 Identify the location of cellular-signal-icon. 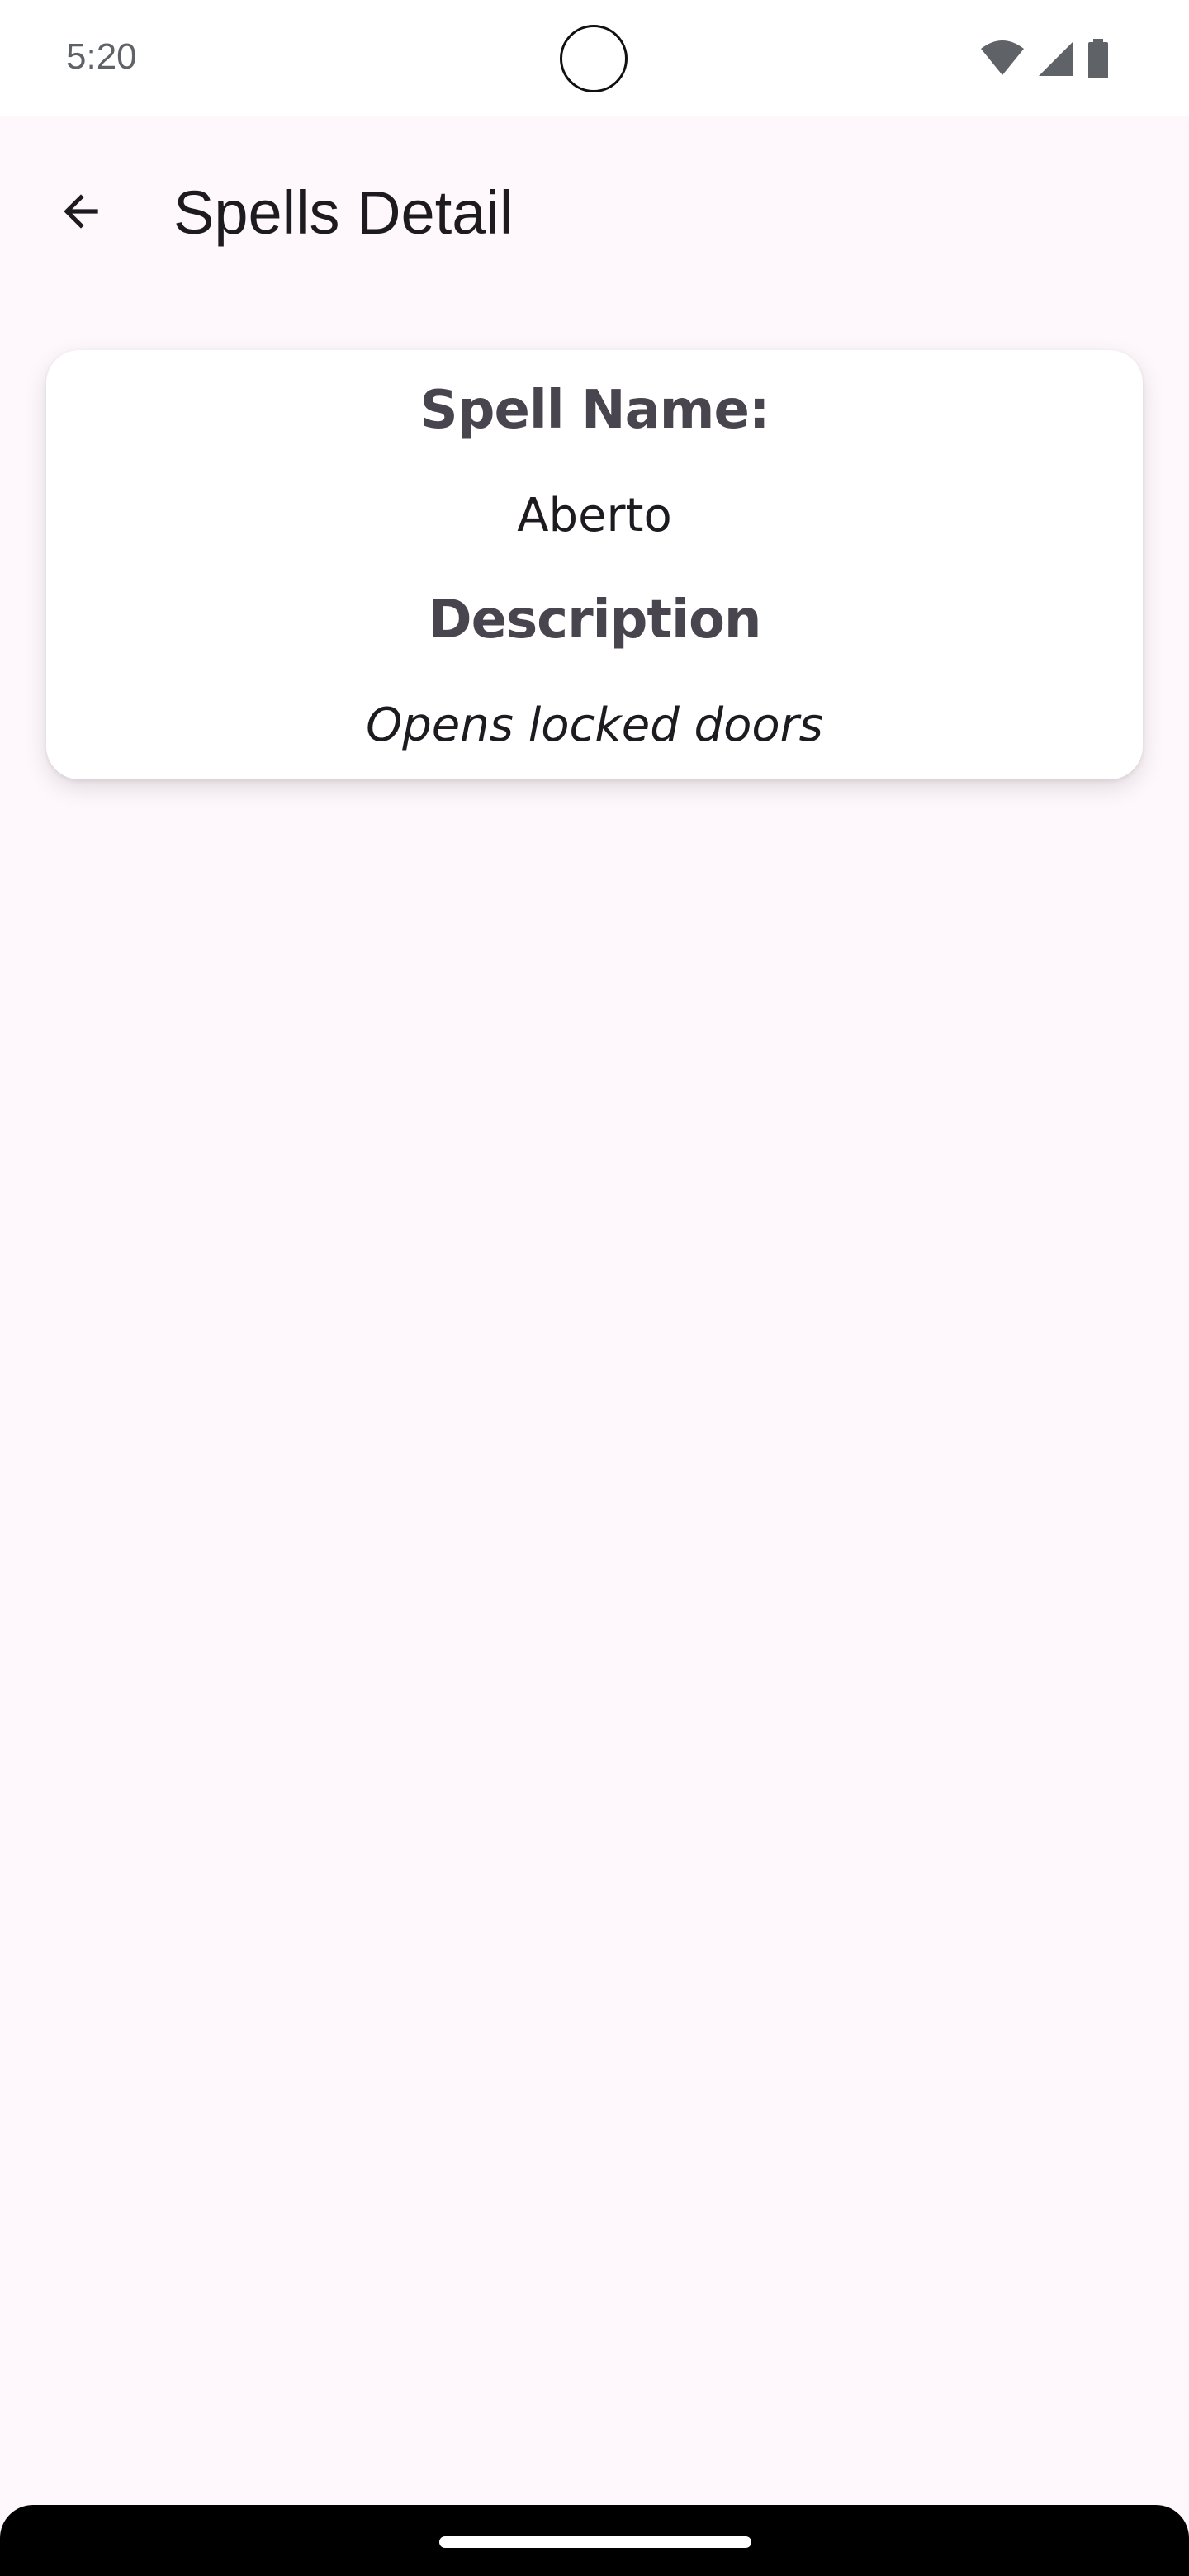
(1056, 59).